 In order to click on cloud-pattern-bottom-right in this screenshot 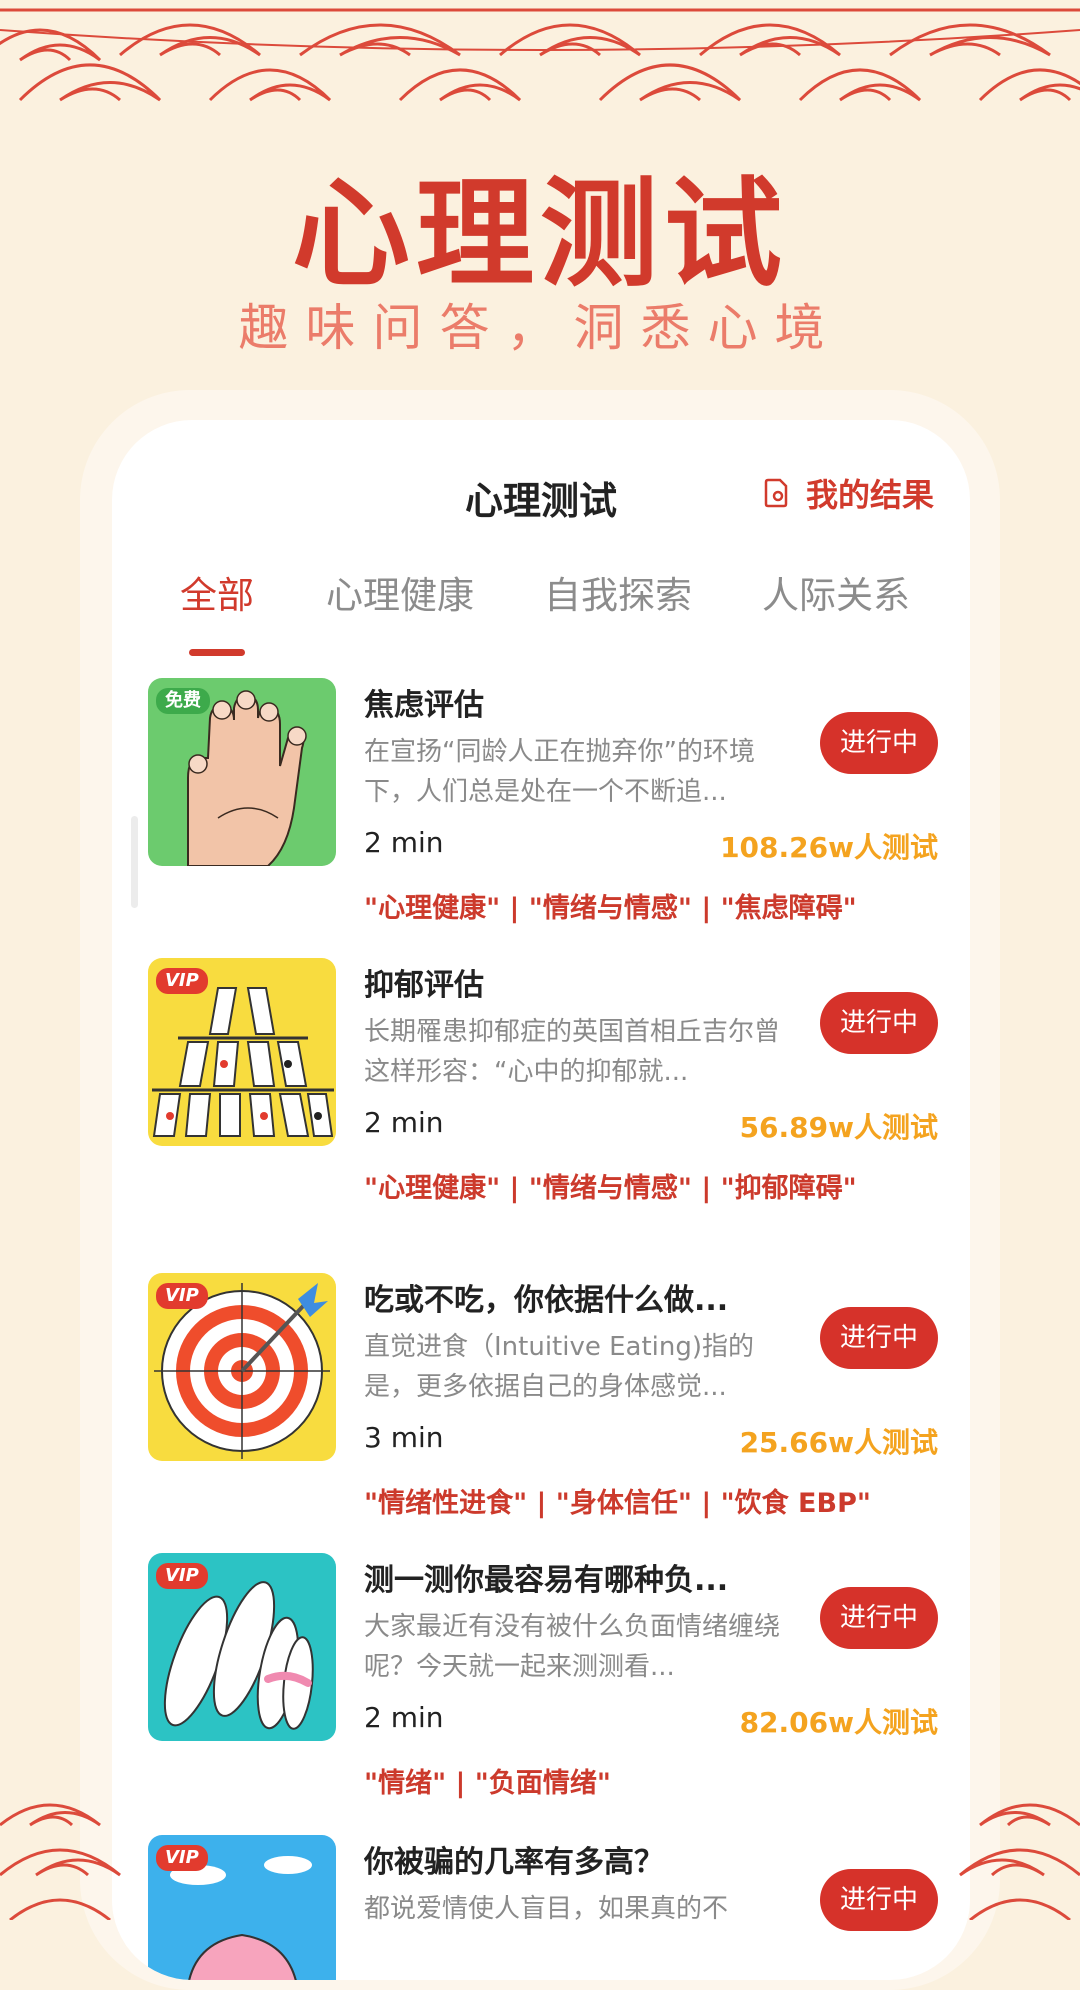, I will do `click(1019, 1861)`.